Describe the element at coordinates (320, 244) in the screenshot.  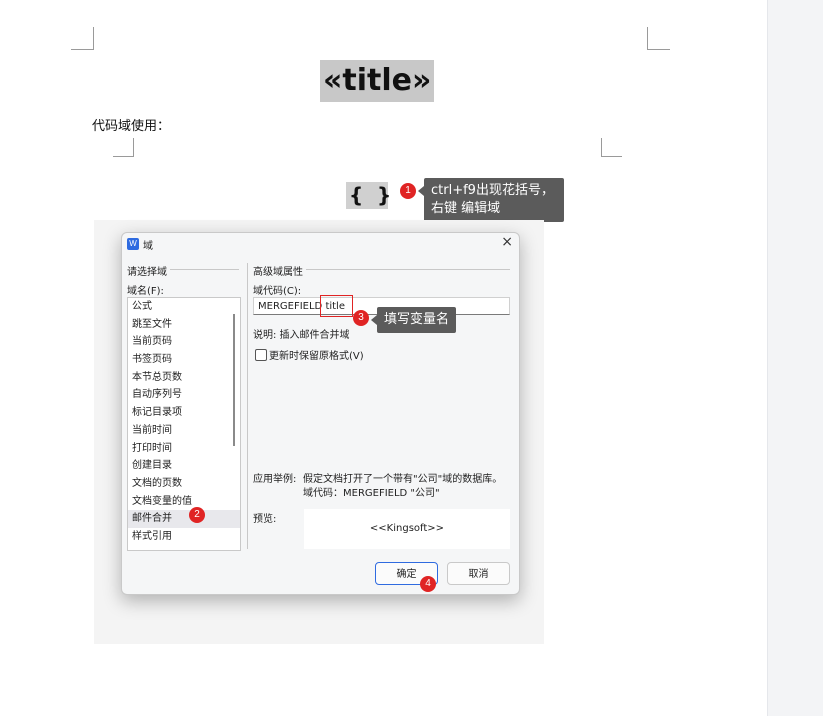
I see `dialog-titlebar: W 域 ×` at that location.